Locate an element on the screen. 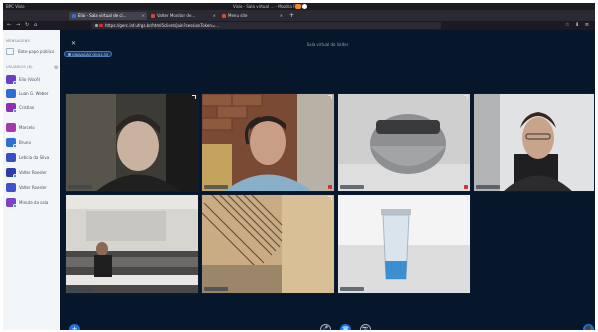 Image resolution: width=598 pixels, height=332 pixels. webcam-feed-covered is located at coordinates (404, 142).